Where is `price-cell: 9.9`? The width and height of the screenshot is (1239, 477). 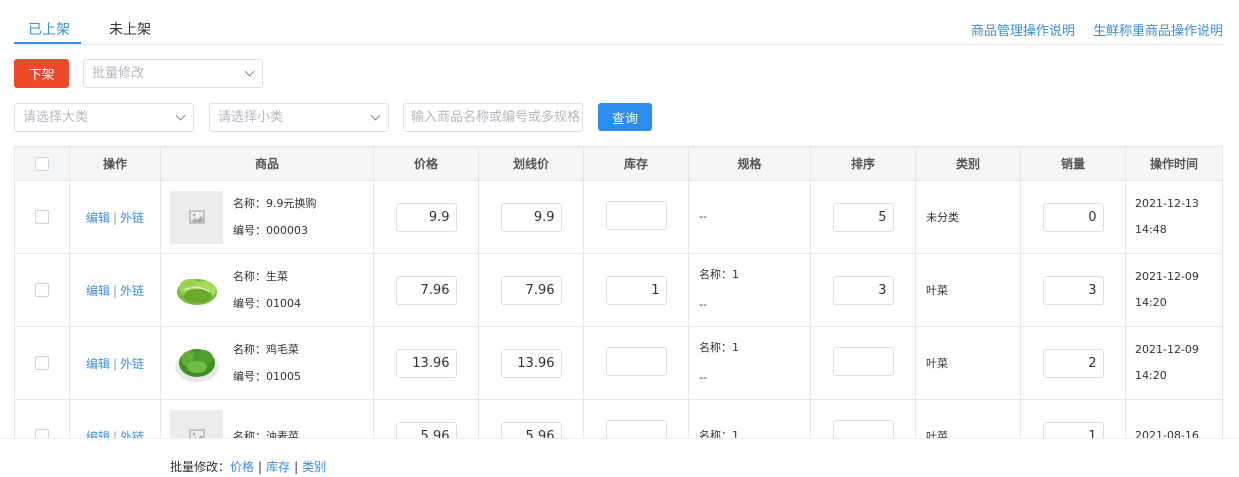 price-cell: 9.9 is located at coordinates (426, 217).